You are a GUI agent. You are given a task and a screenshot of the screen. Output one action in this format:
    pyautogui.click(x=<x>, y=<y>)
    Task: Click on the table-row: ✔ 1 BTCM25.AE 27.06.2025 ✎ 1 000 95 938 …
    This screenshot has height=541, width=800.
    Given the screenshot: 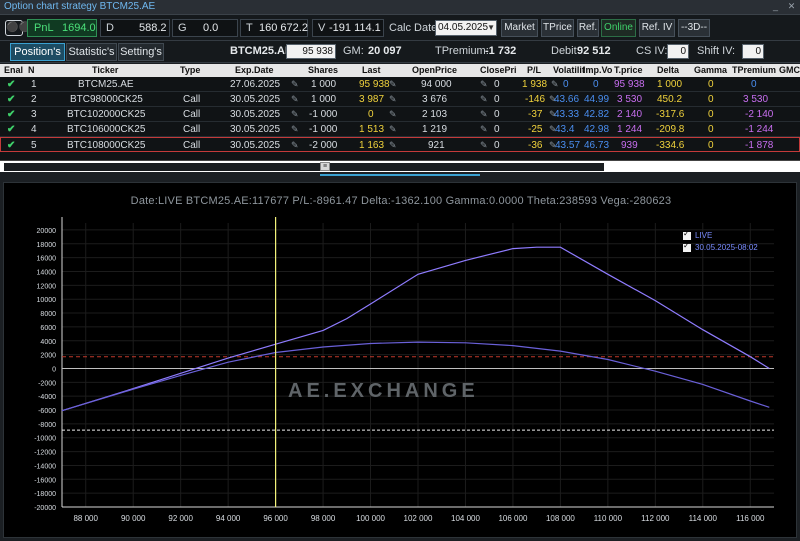 What is the action you would take?
    pyautogui.click(x=400, y=84)
    